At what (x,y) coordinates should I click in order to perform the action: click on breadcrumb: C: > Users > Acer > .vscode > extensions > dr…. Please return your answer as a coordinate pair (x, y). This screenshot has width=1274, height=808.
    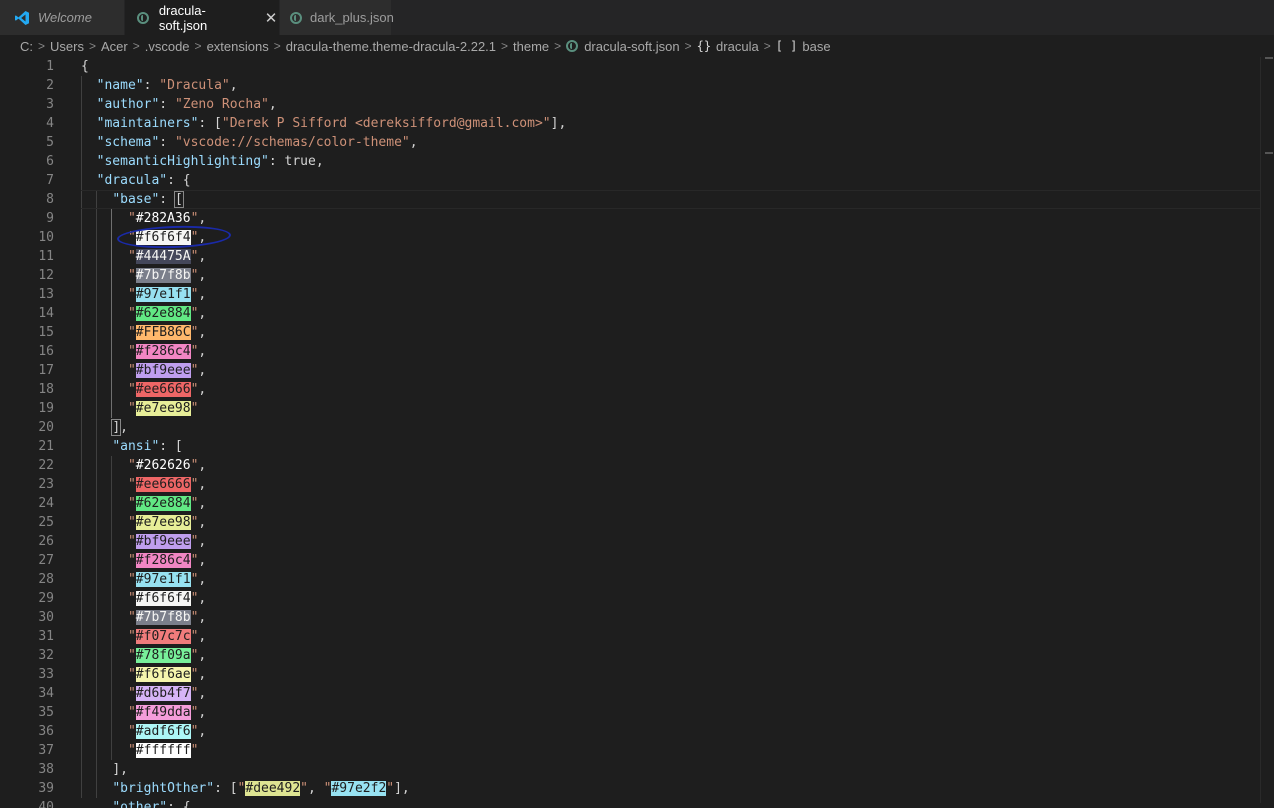
    Looking at the image, I should click on (637, 46).